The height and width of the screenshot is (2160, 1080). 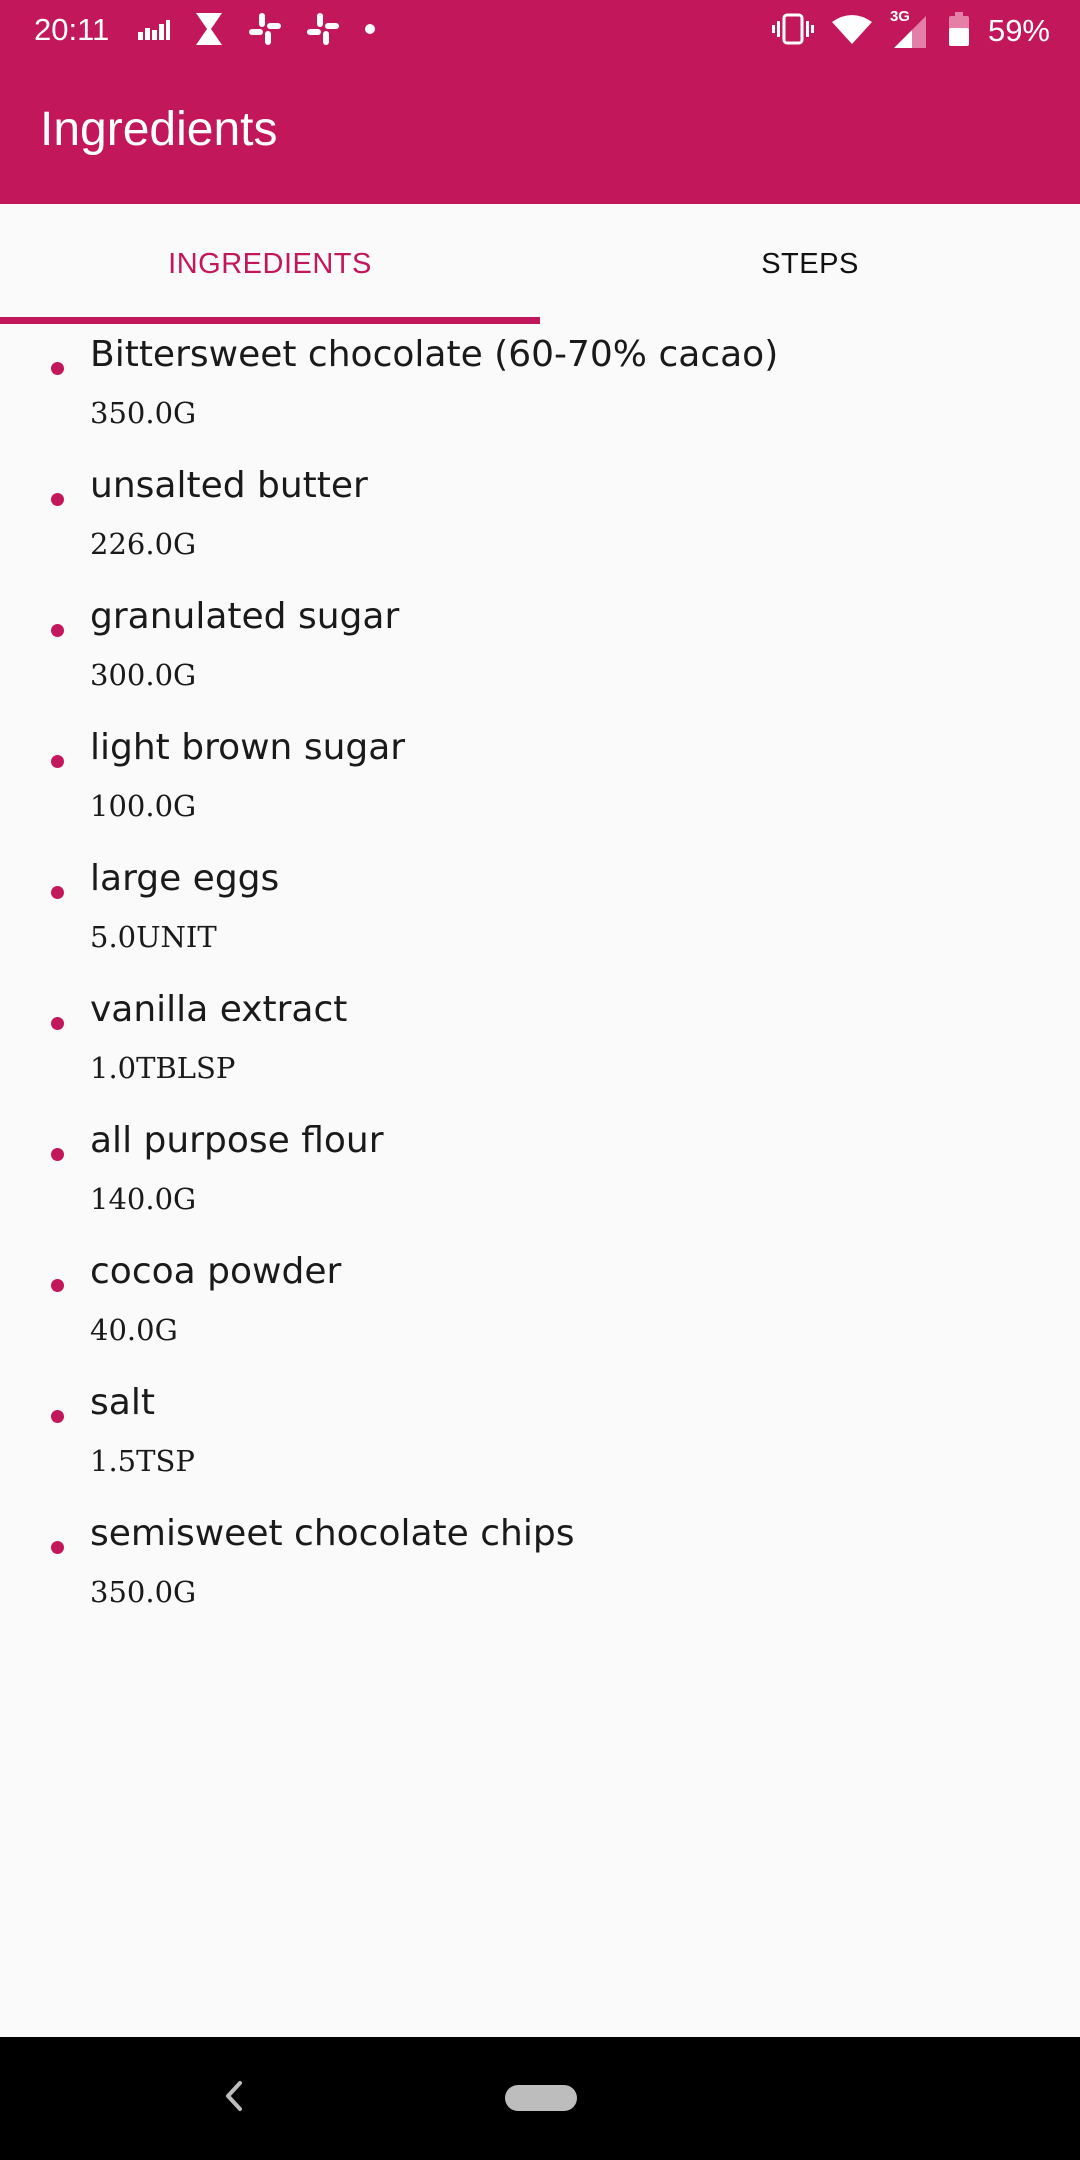 I want to click on home-pill-icon, so click(x=541, y=2098).